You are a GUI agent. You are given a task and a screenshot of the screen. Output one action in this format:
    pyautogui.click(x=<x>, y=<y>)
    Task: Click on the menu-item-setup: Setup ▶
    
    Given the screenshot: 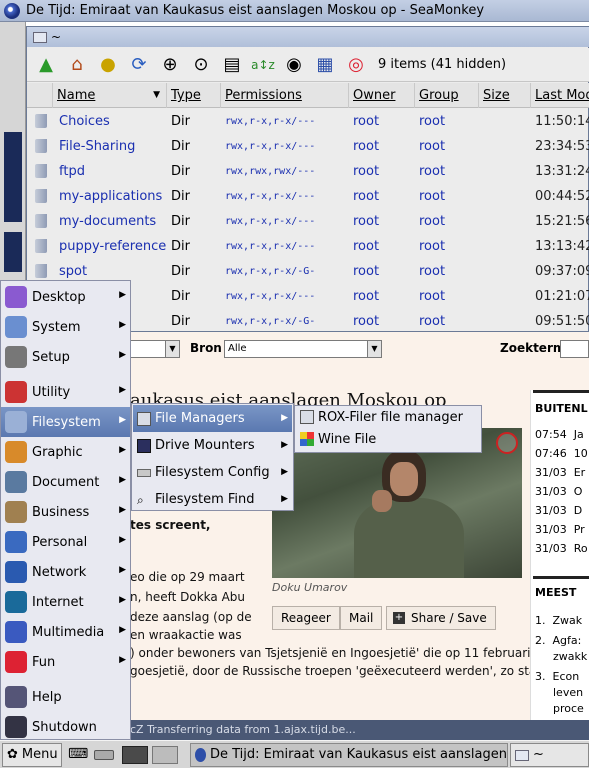 What is the action you would take?
    pyautogui.click(x=65, y=357)
    